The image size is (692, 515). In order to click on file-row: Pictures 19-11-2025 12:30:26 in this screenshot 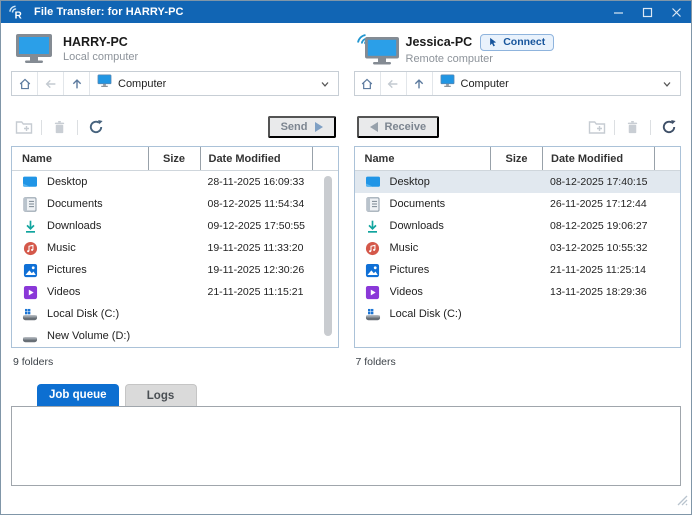, I will do `click(175, 270)`.